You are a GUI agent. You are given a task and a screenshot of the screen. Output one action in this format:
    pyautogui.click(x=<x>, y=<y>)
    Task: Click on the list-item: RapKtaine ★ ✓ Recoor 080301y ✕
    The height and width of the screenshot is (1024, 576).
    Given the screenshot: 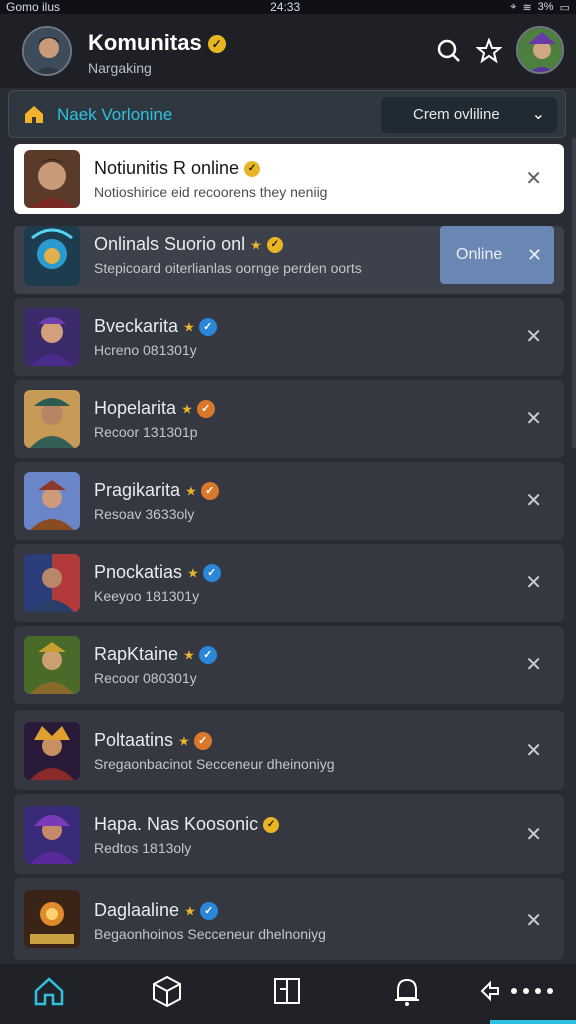 What is the action you would take?
    pyautogui.click(x=289, y=665)
    